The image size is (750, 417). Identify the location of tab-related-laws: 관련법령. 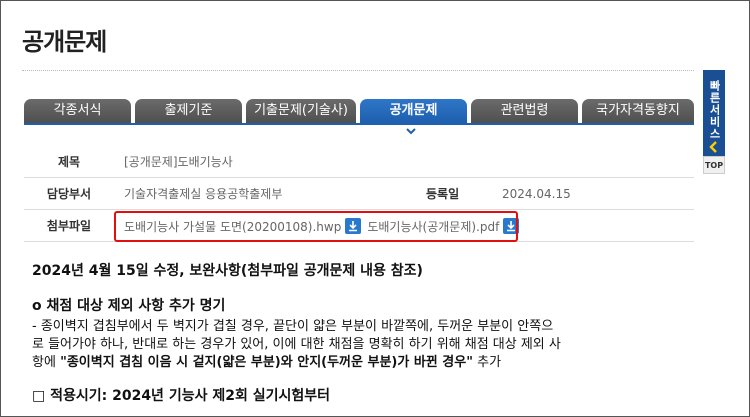
(524, 111).